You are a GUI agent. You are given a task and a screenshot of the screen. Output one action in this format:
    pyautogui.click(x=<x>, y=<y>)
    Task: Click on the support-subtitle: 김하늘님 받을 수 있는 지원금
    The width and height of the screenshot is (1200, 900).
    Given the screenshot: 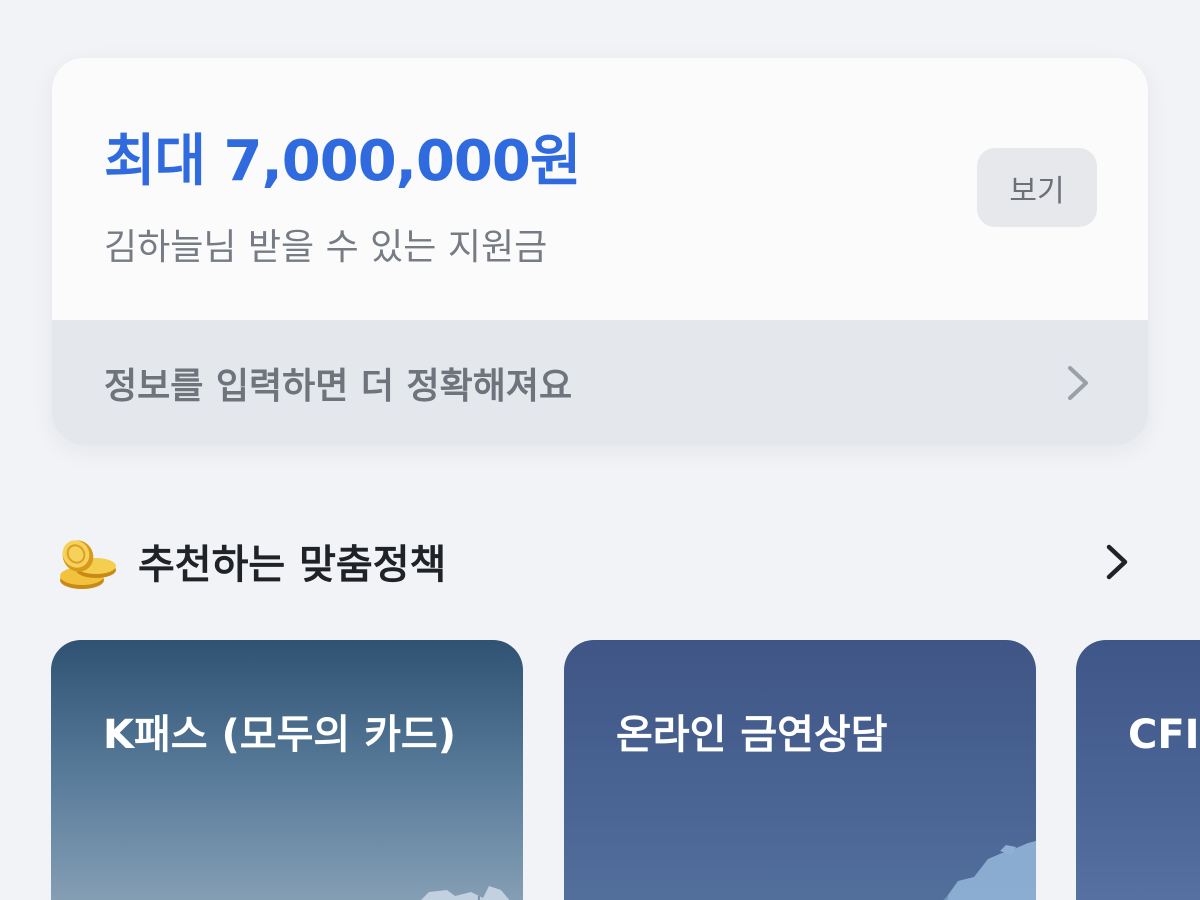 What is the action you would take?
    pyautogui.click(x=326, y=247)
    